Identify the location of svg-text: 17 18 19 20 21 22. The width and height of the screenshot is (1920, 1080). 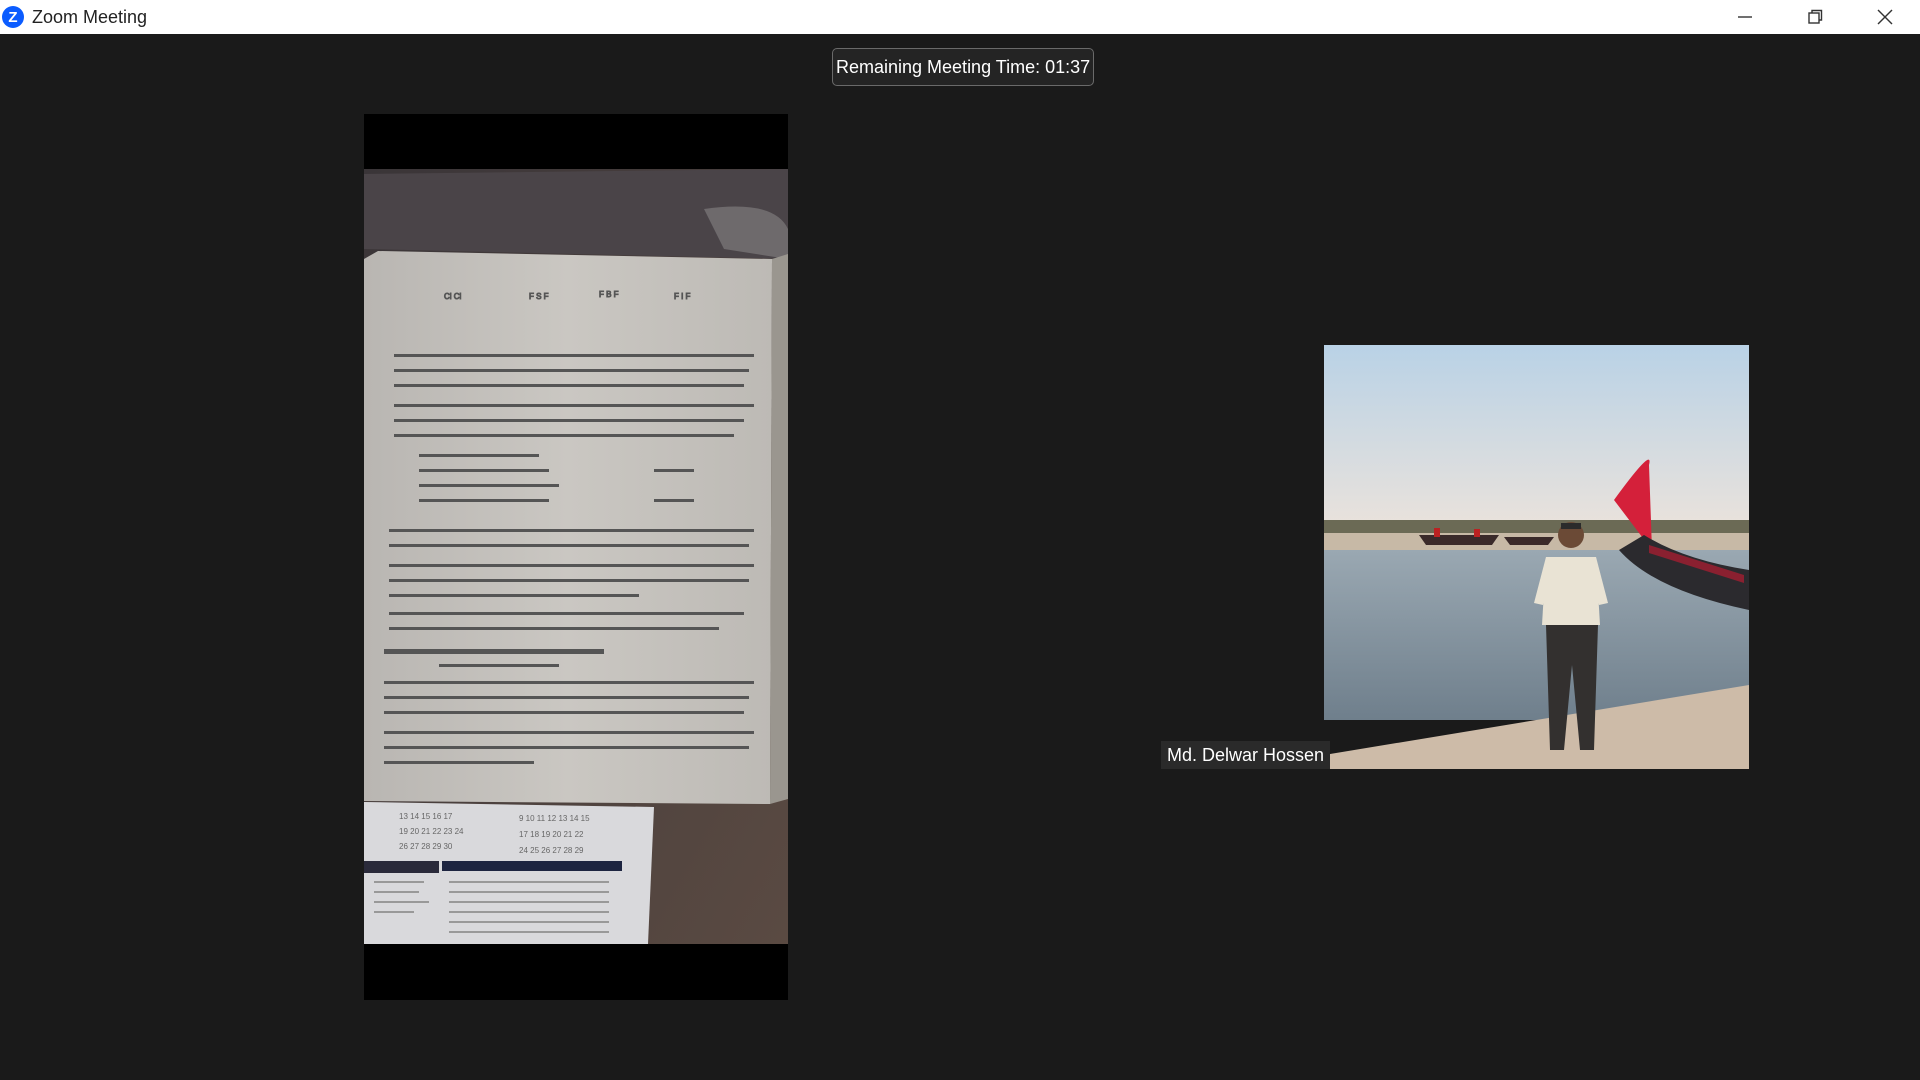
(551, 834).